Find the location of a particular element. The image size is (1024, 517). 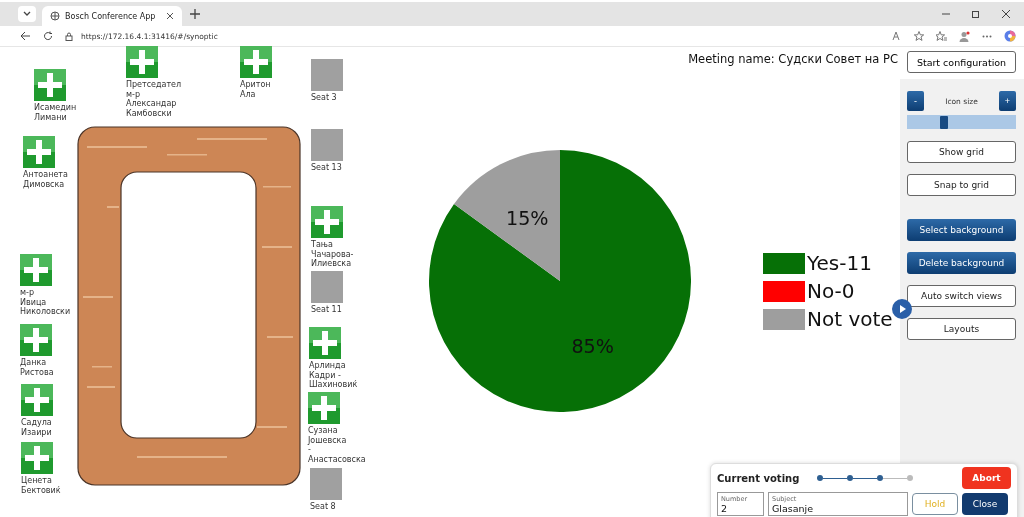

tab-menu-button is located at coordinates (27, 14).